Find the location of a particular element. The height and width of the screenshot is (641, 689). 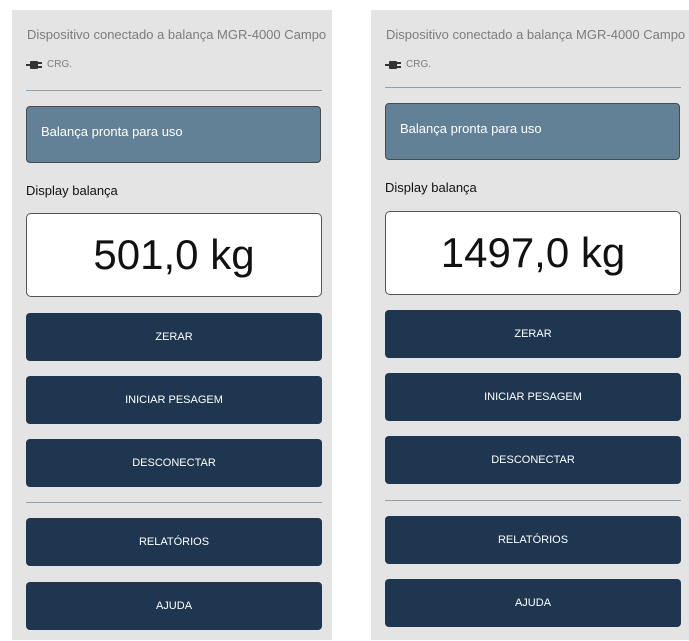

weight-display: 501,0 kg is located at coordinates (174, 255).